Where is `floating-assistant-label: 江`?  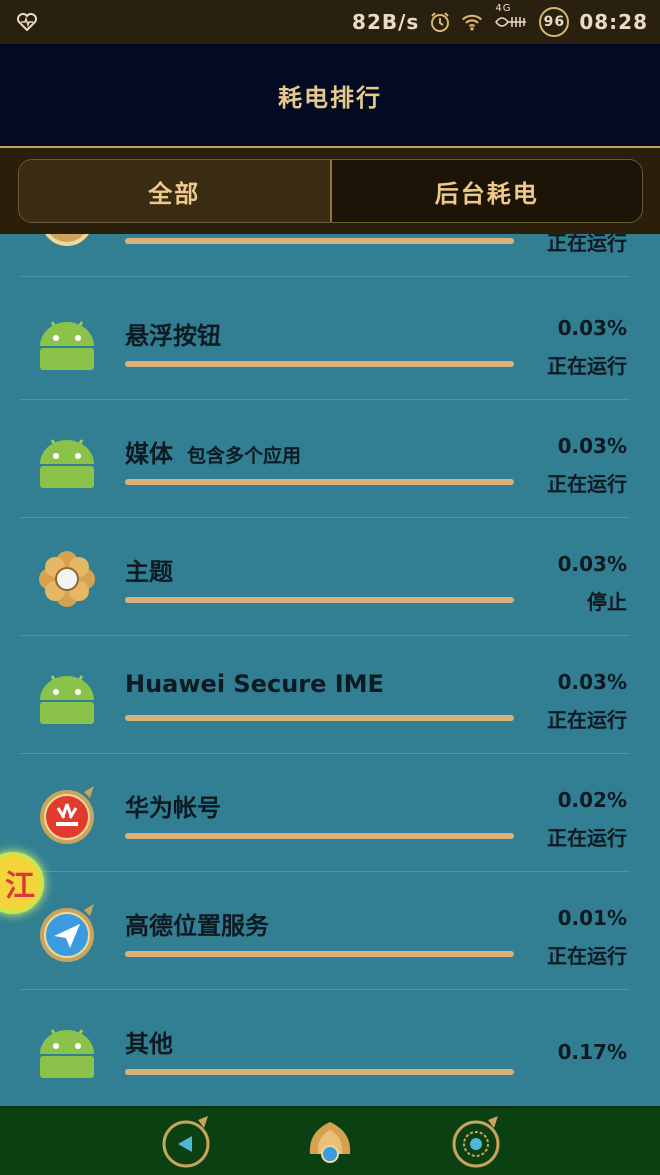
floating-assistant-label: 江 is located at coordinates (20, 886).